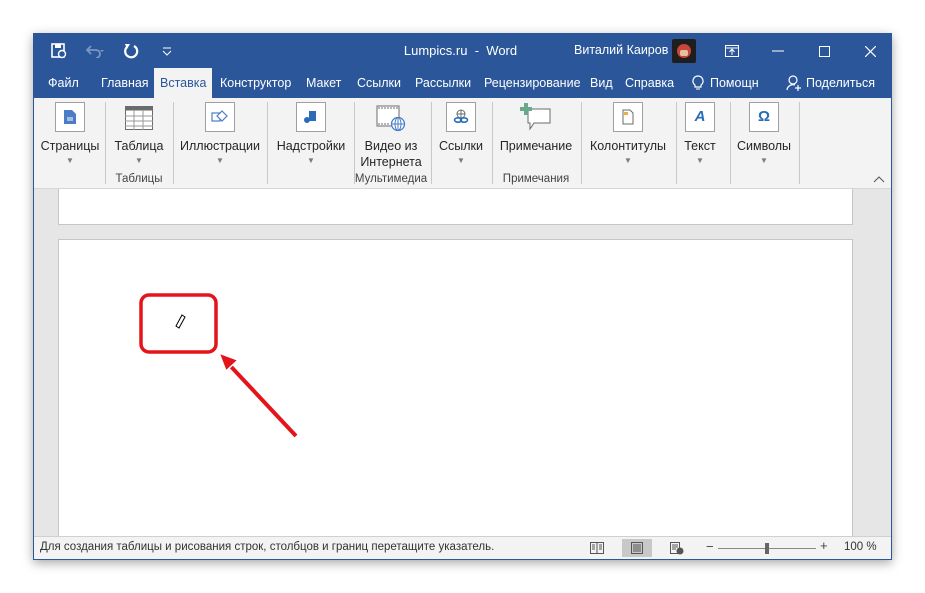 This screenshot has width=925, height=593. Describe the element at coordinates (258, 395) in the screenshot. I see `pointer-arrow` at that location.